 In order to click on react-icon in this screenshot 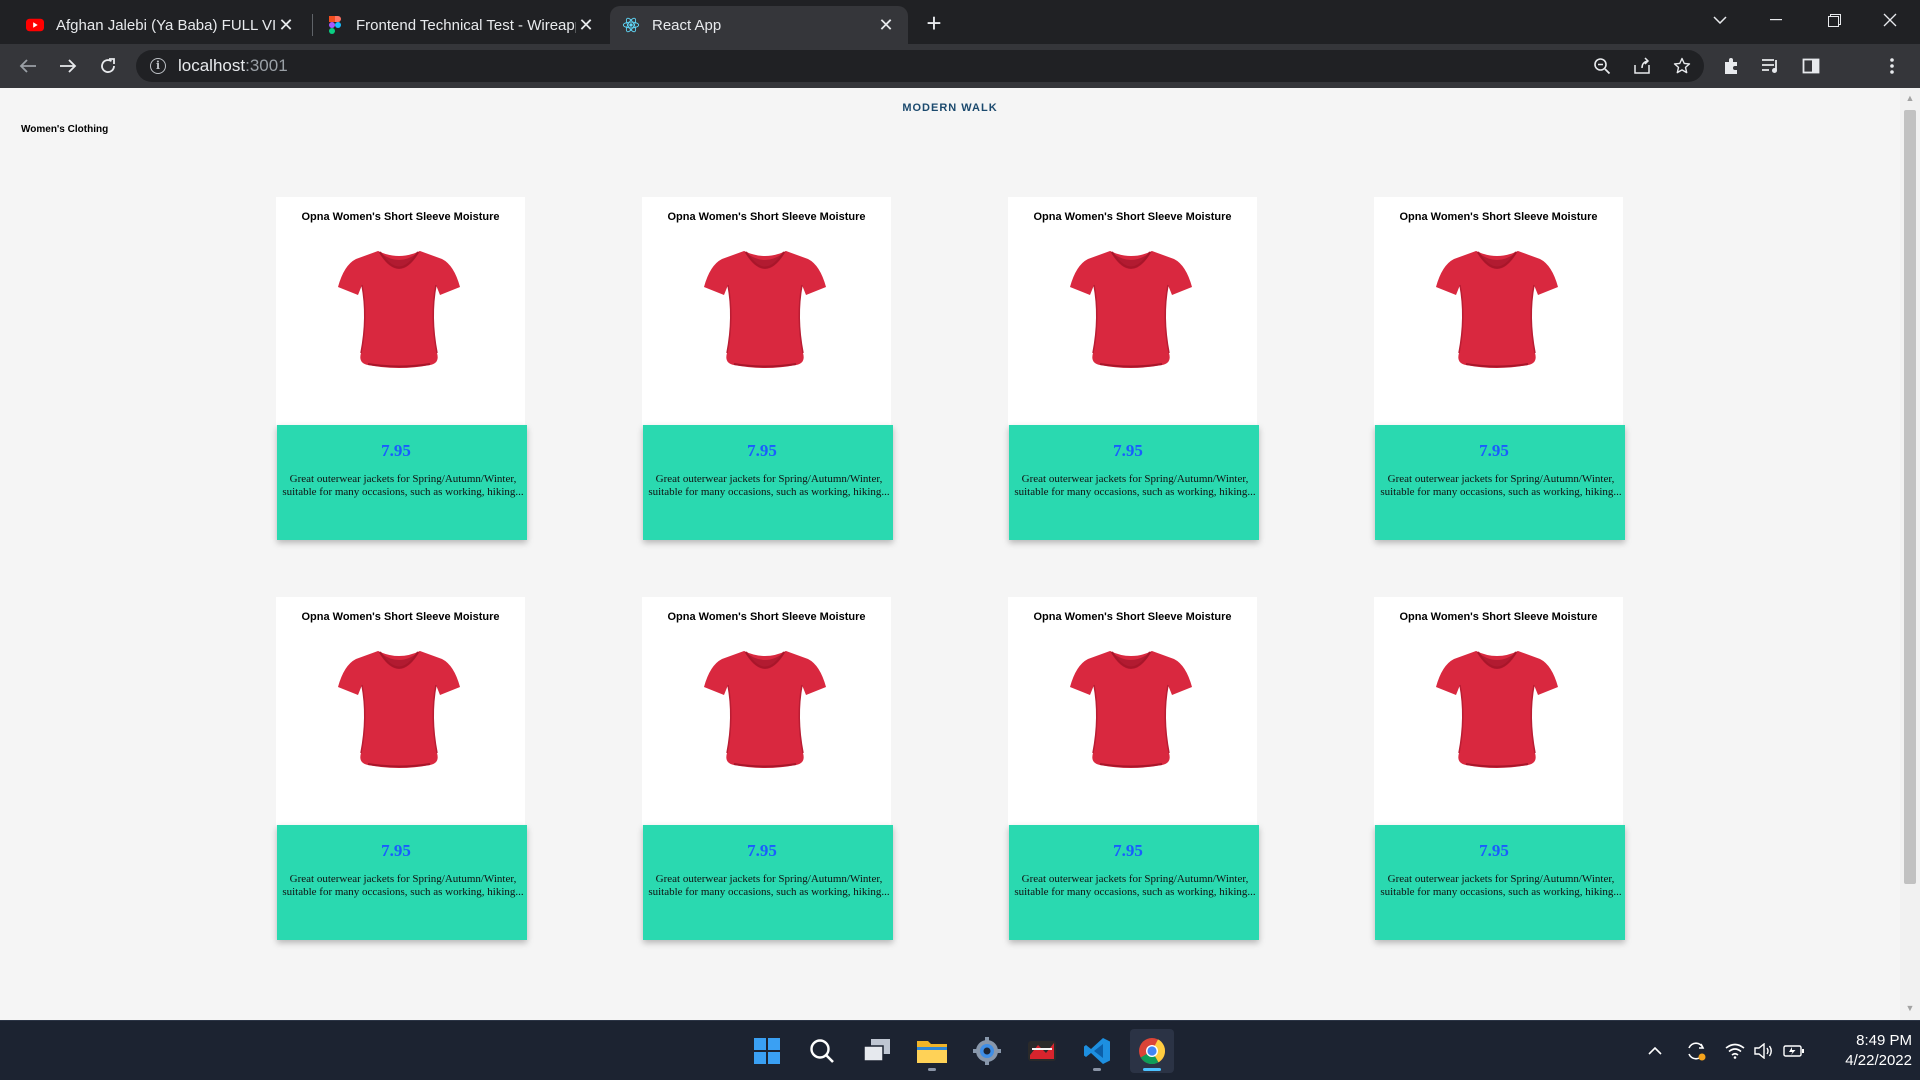, I will do `click(631, 25)`.